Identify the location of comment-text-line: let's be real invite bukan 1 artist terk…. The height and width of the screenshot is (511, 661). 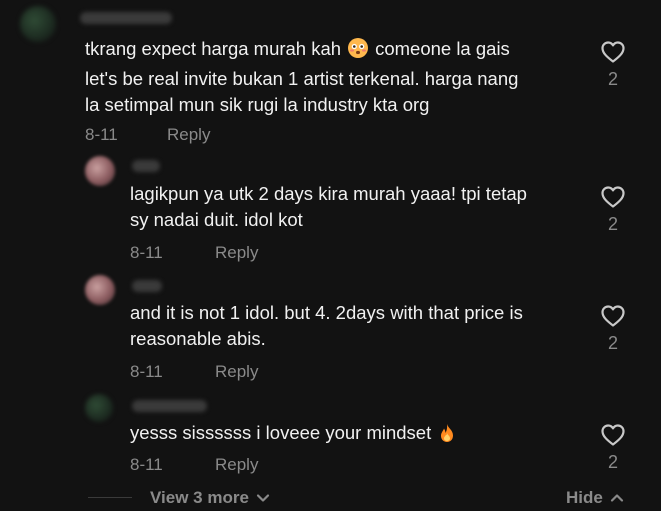
(302, 78).